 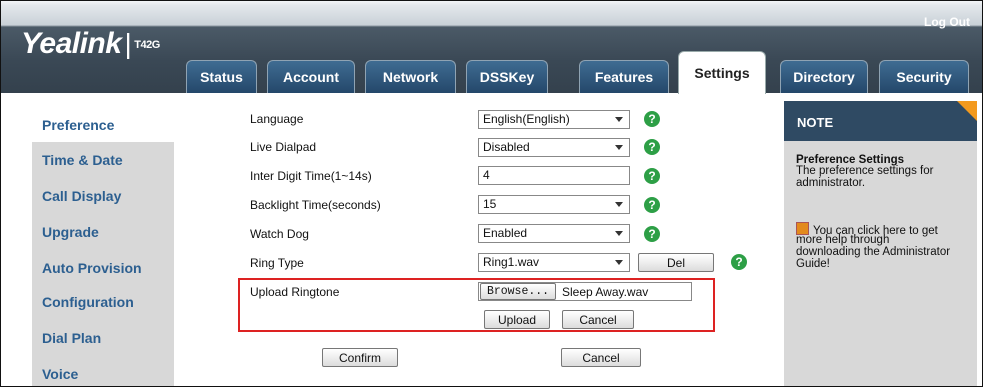 I want to click on tab-network: Network, so click(x=410, y=76).